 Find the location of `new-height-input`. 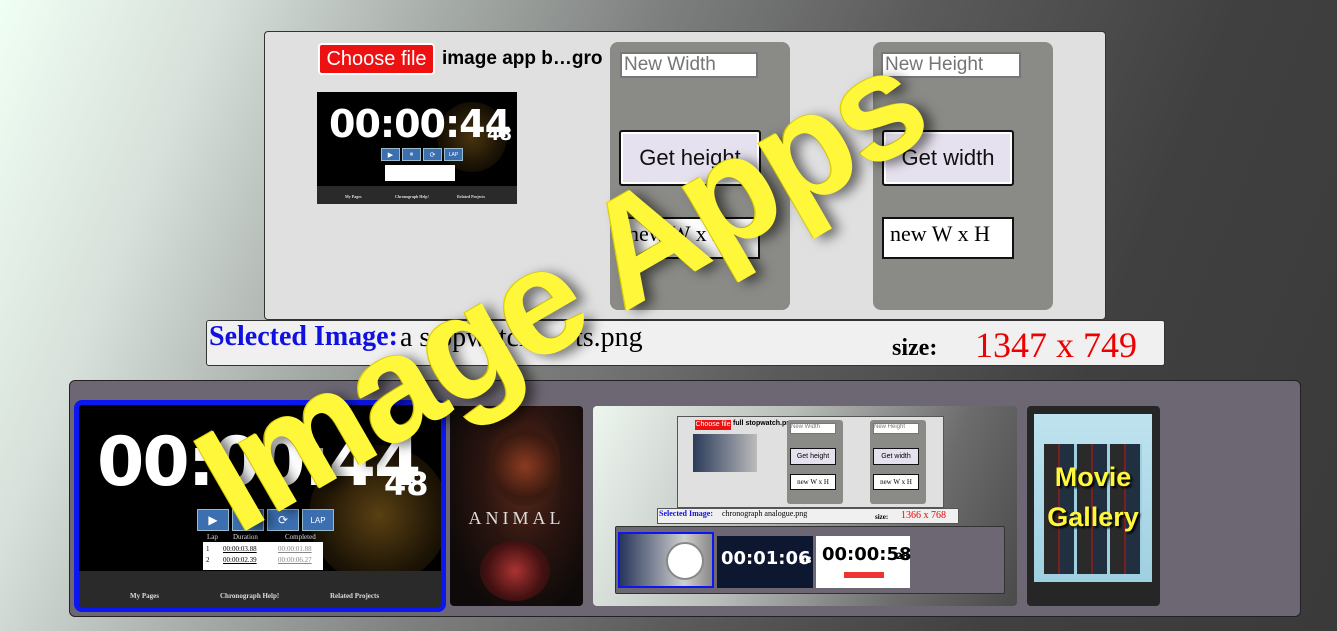

new-height-input is located at coordinates (951, 65).